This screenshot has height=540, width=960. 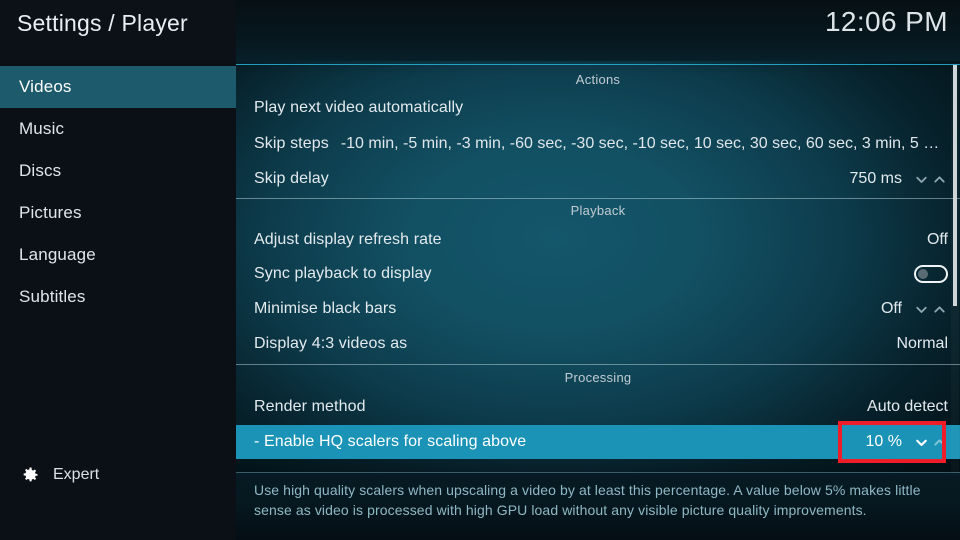 I want to click on setting-row-skip-delay: Skip delay 750 ms, so click(x=598, y=179).